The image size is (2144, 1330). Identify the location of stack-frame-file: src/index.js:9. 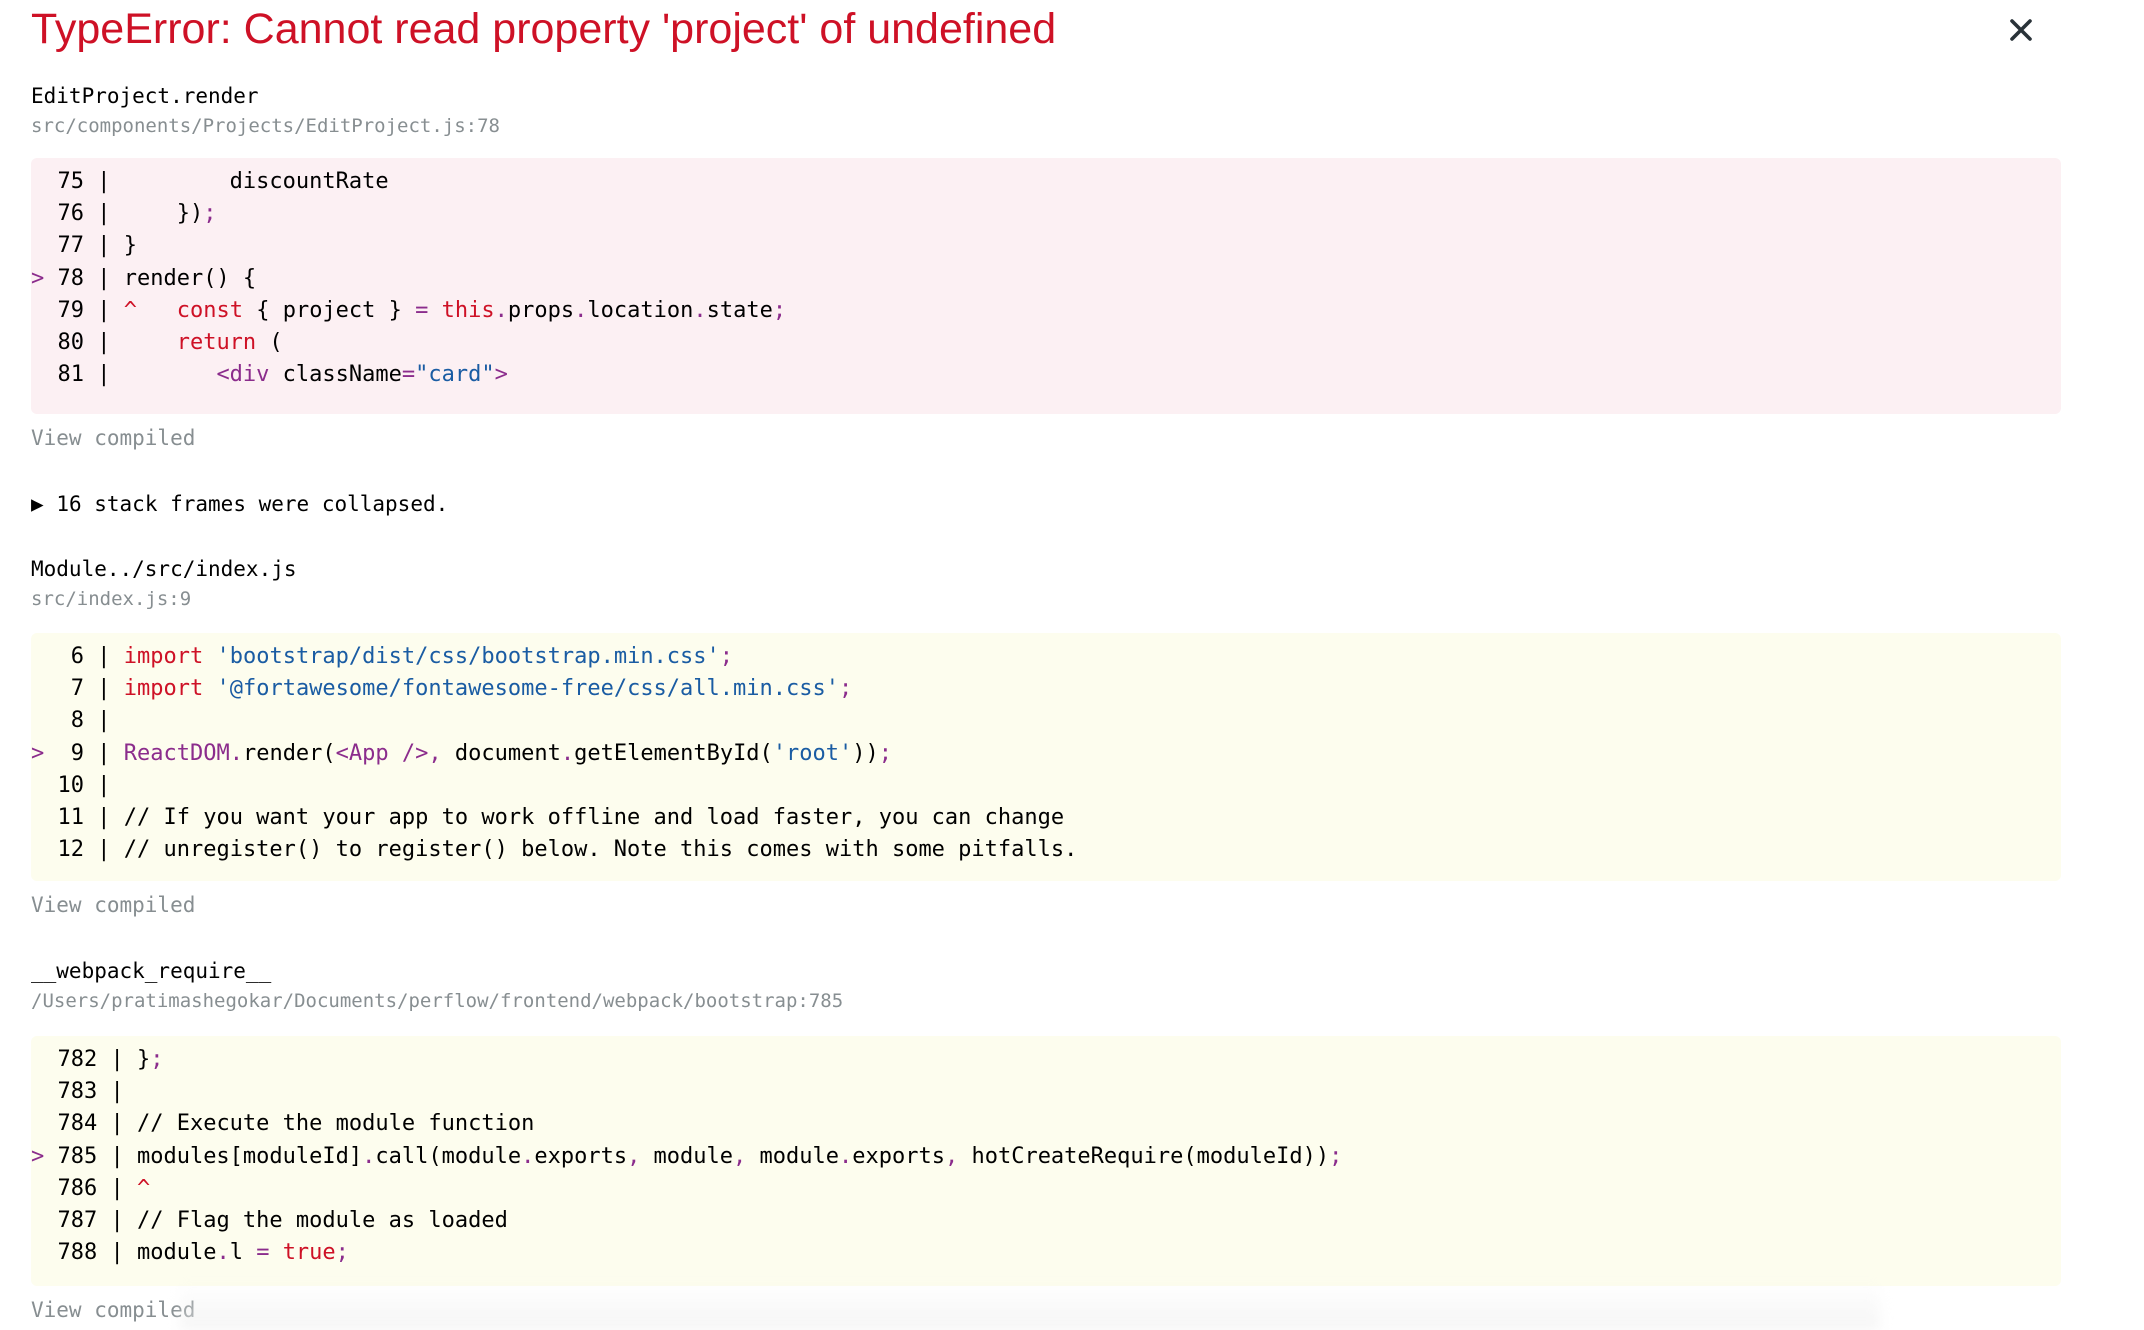
(111, 599).